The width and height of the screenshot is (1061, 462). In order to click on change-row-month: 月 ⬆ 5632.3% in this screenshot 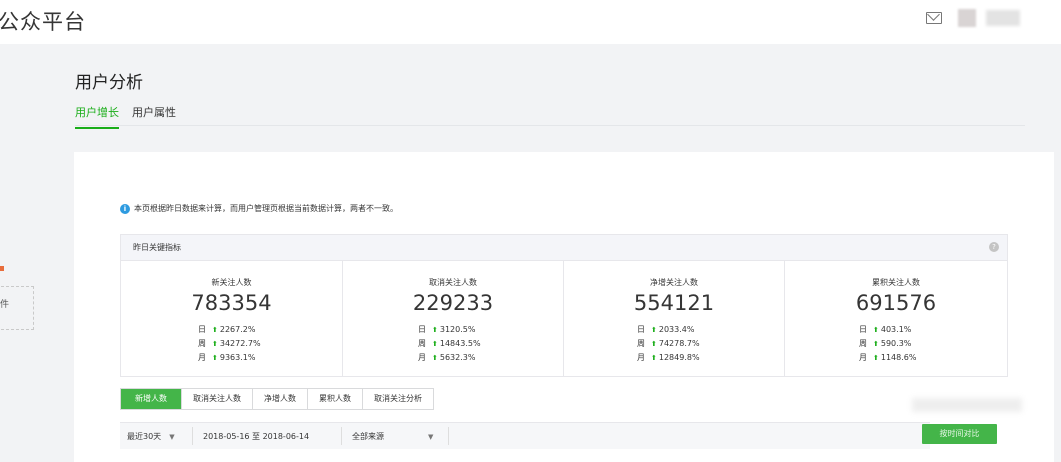, I will do `click(447, 357)`.